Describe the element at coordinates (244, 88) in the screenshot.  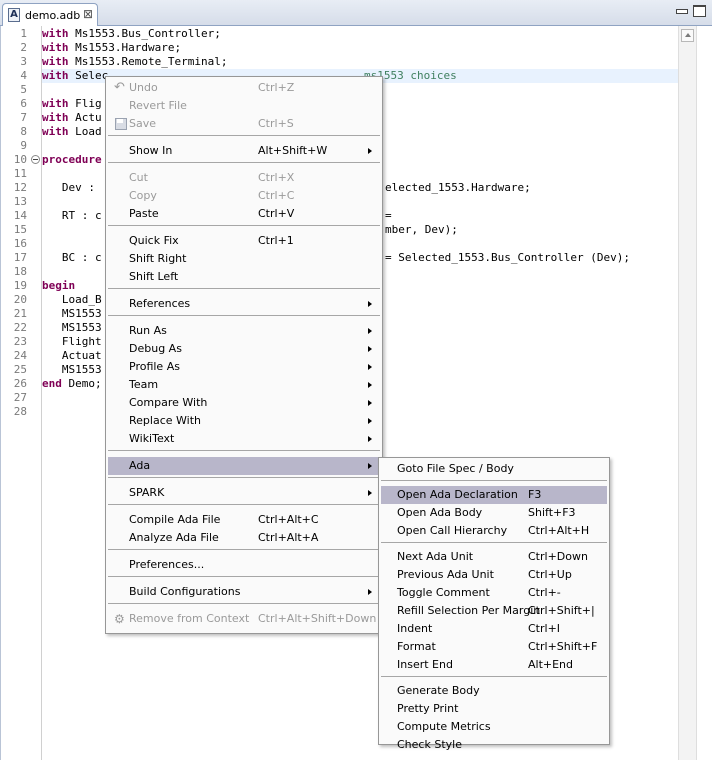
I see `menu-item-undo: Undo Ctrl+Z` at that location.